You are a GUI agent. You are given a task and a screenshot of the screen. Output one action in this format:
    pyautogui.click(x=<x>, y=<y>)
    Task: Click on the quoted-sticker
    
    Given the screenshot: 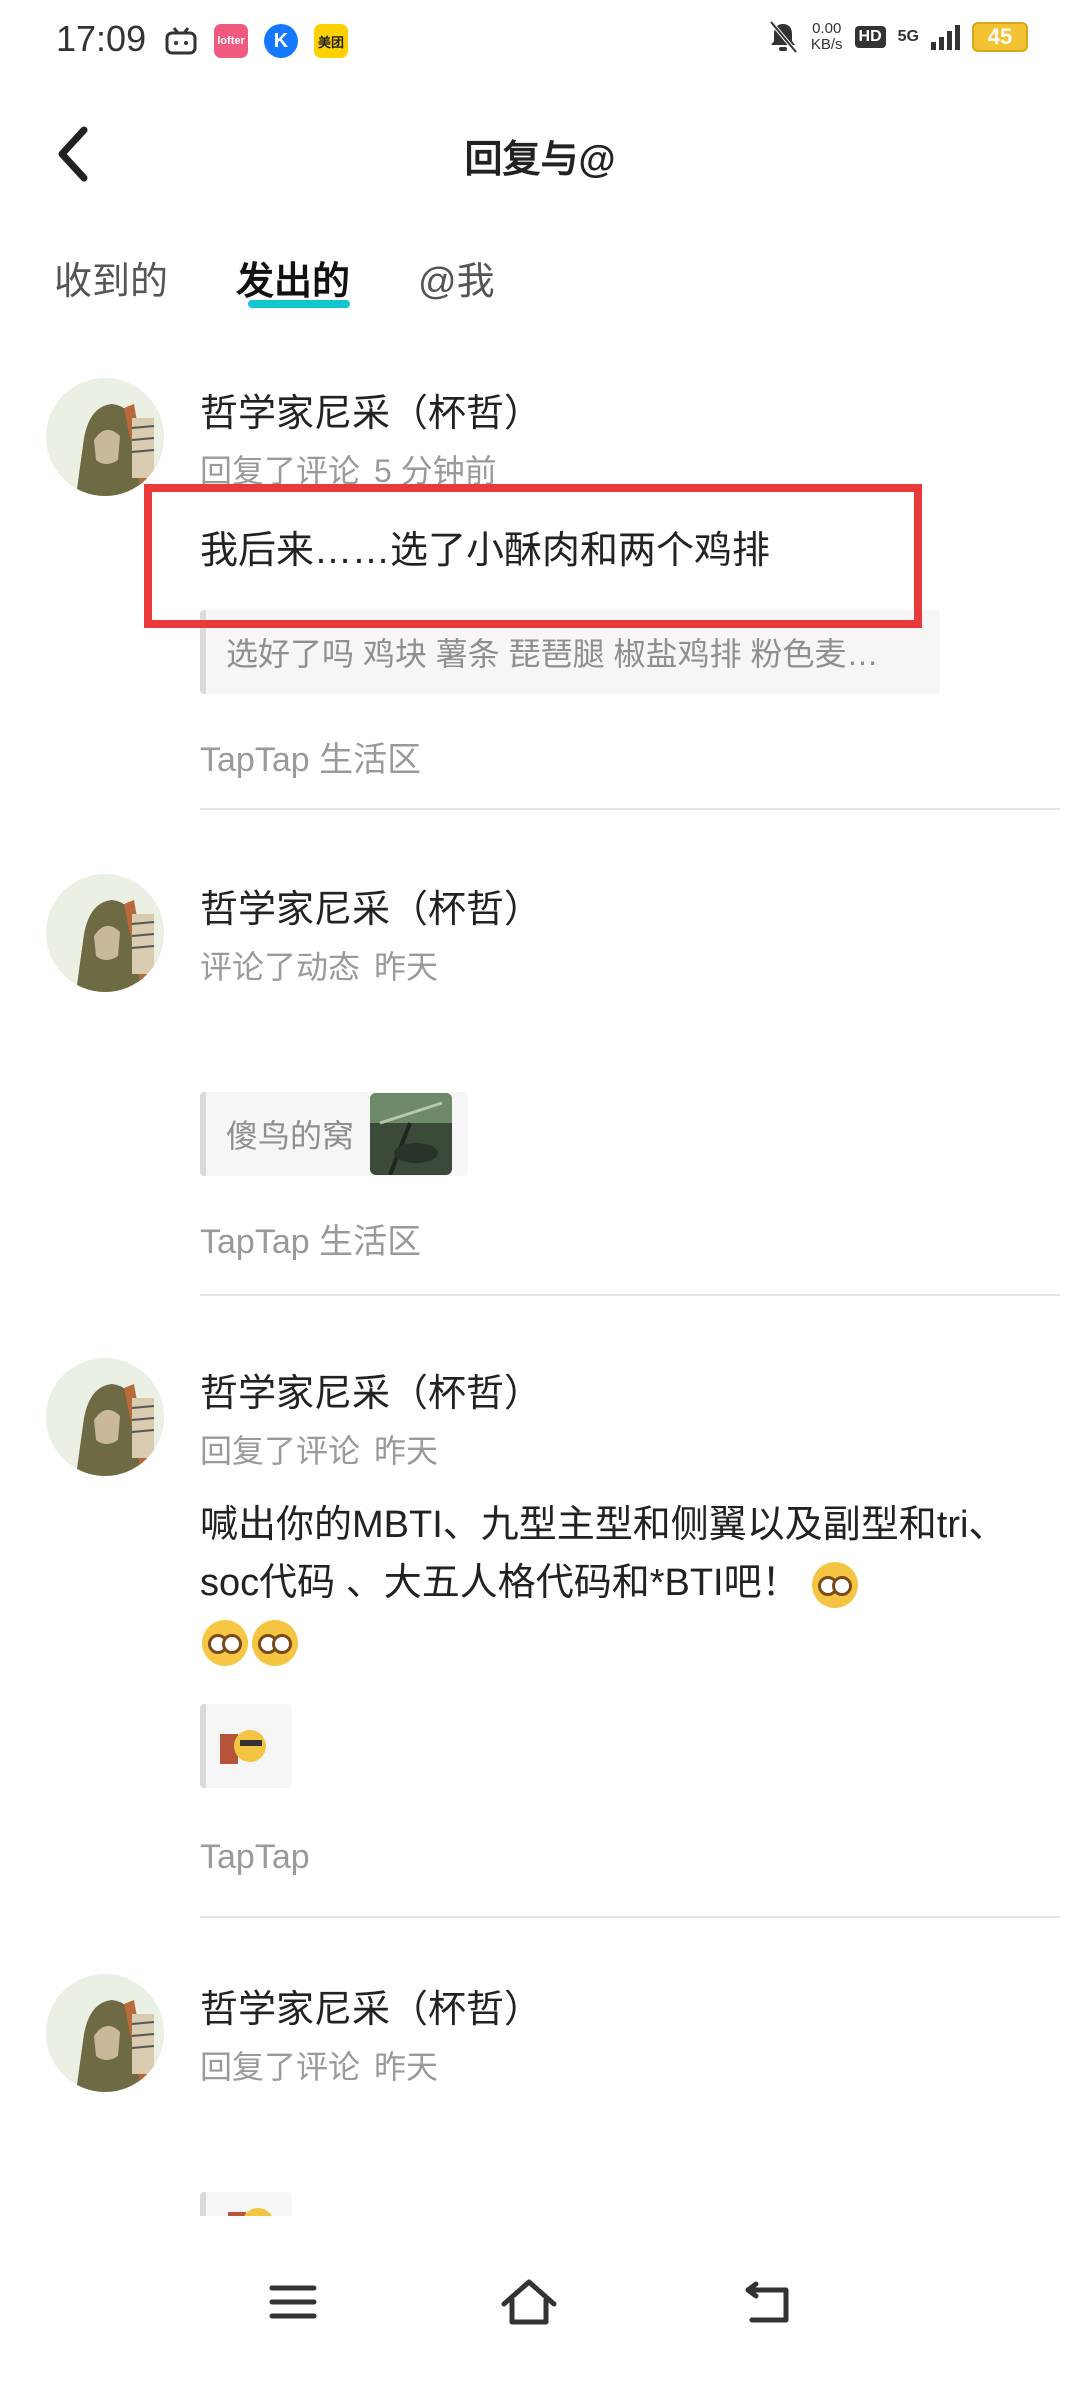 What is the action you would take?
    pyautogui.click(x=246, y=1746)
    